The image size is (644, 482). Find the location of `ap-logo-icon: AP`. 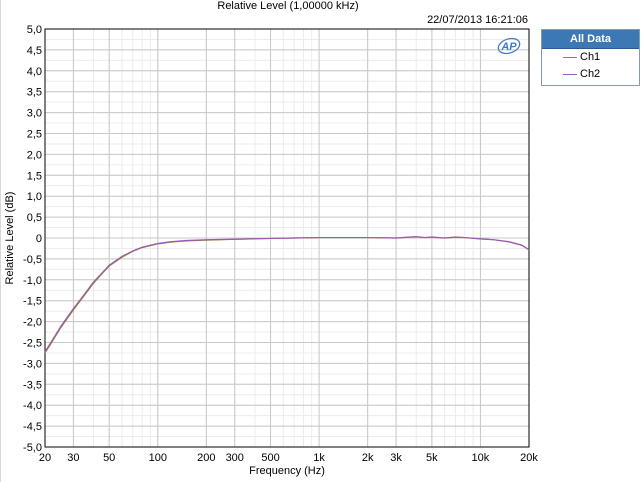

ap-logo-icon: AP is located at coordinates (509, 46).